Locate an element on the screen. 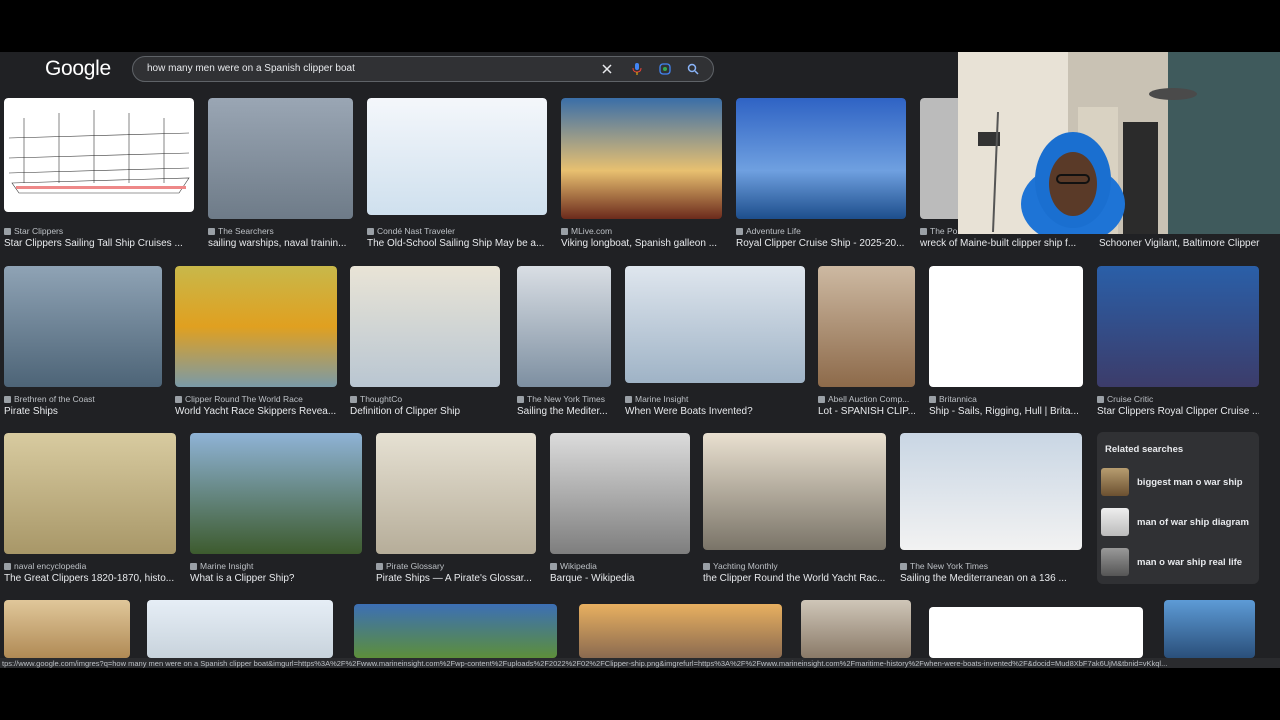 Image resolution: width=1280 pixels, height=720 pixels. result-source: naval encyclopedia is located at coordinates (45, 566).